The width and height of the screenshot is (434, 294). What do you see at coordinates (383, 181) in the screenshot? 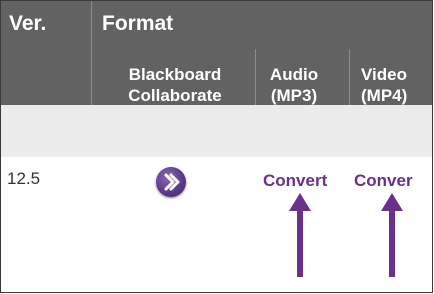
I see `convert-video-link: Conver` at bounding box center [383, 181].